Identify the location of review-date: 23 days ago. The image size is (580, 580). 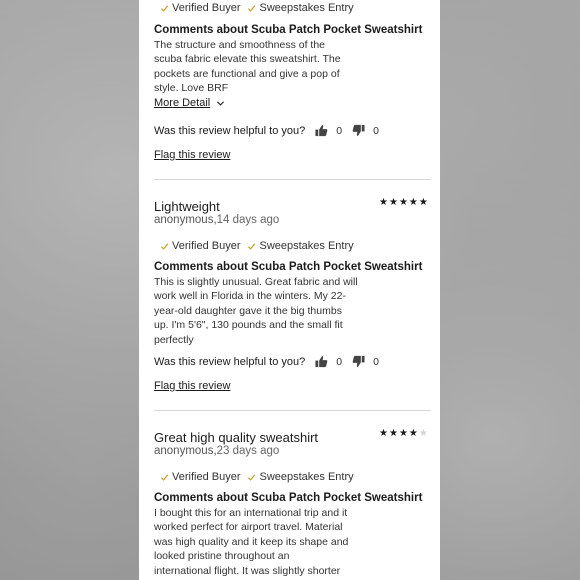
(248, 451).